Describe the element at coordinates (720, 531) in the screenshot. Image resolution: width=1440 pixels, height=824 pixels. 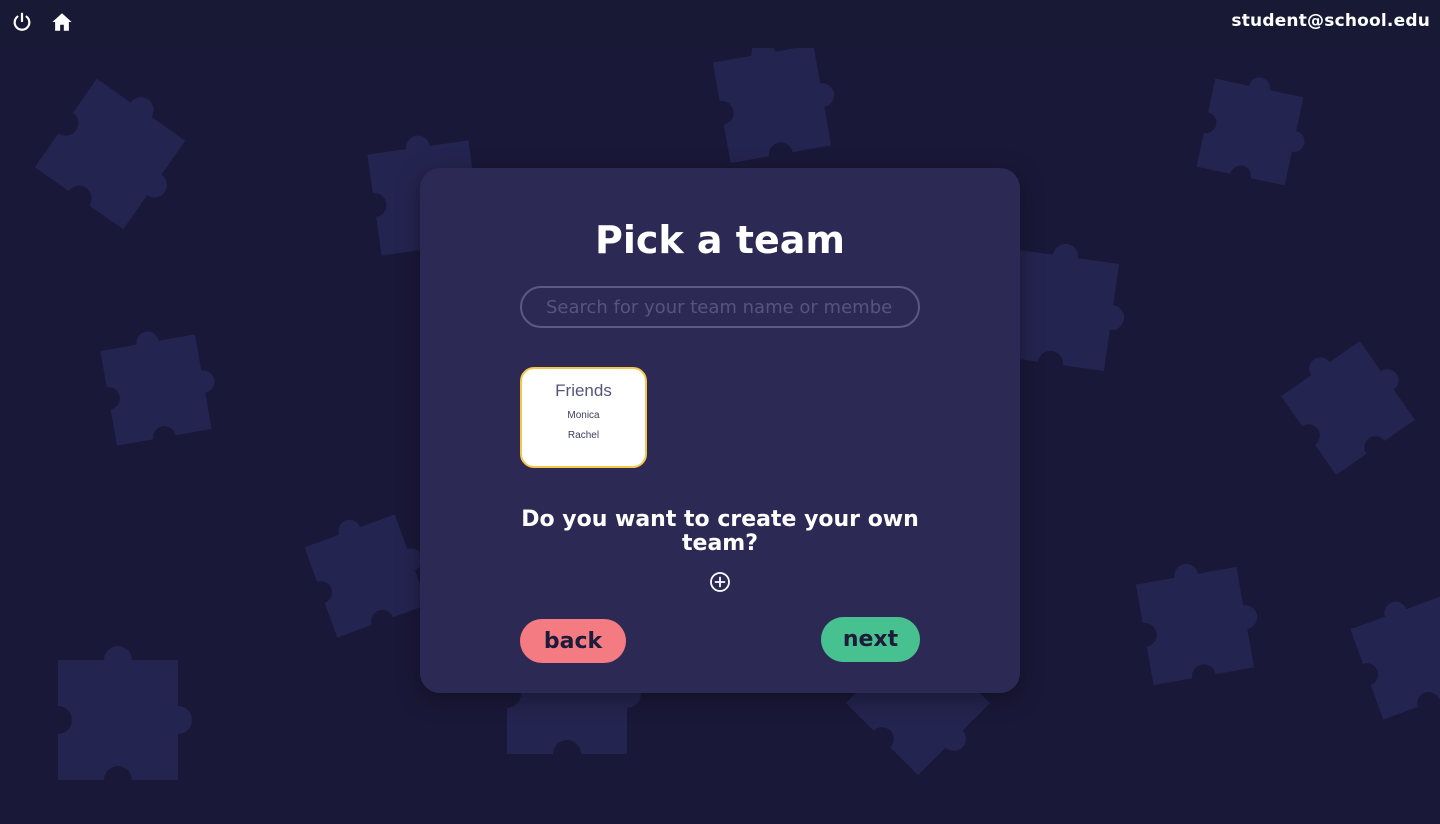
I see `create-team-prompt: Do you want to create your own team?` at that location.